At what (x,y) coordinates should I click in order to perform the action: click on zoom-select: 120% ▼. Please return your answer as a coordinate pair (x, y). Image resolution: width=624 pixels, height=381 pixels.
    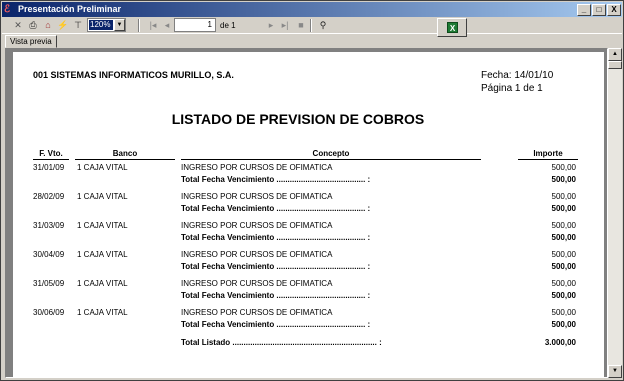
    Looking at the image, I should click on (106, 25).